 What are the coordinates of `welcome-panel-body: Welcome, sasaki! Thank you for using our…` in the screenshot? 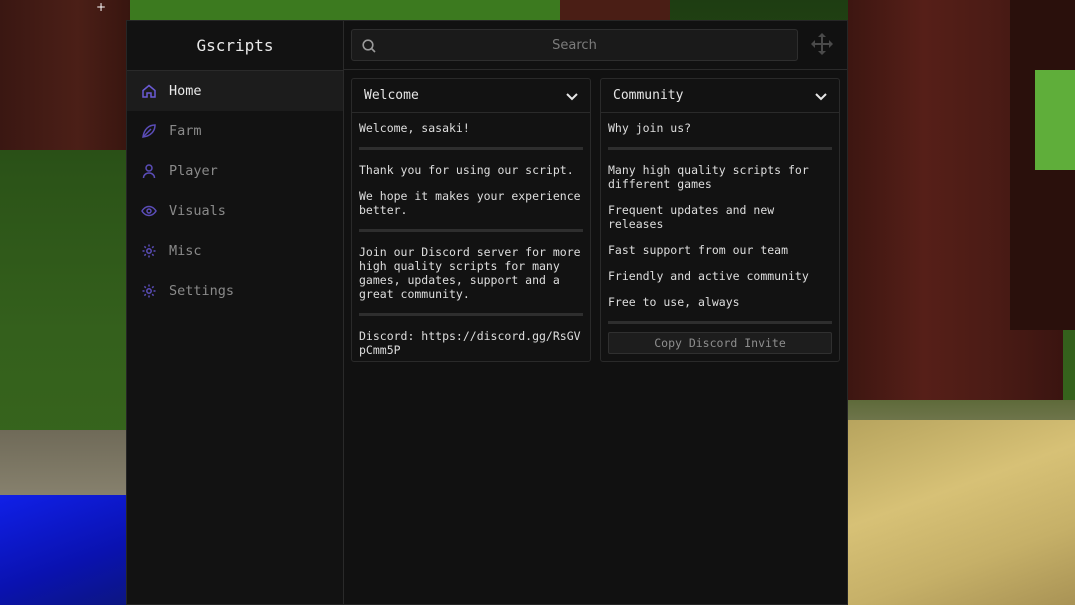 It's located at (471, 244).